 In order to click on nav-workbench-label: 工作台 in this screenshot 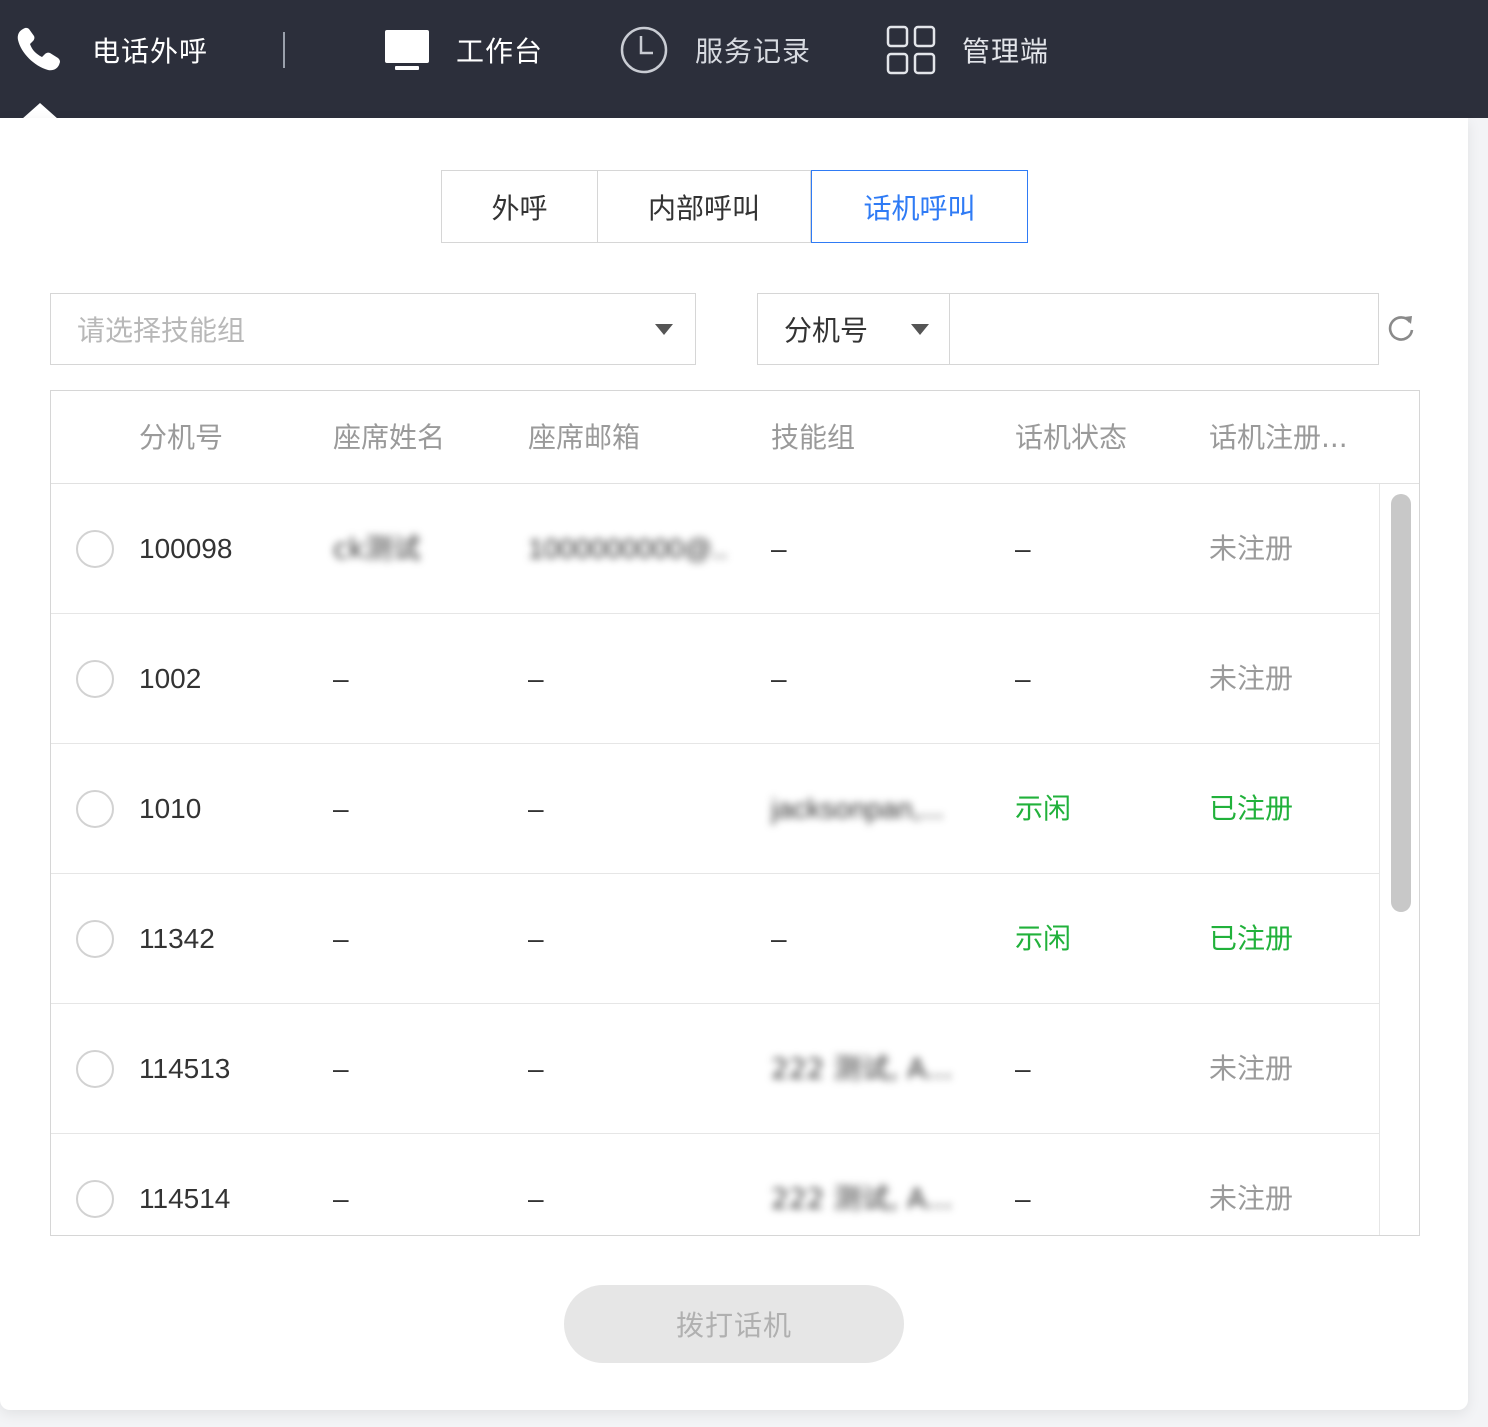, I will do `click(500, 51)`.